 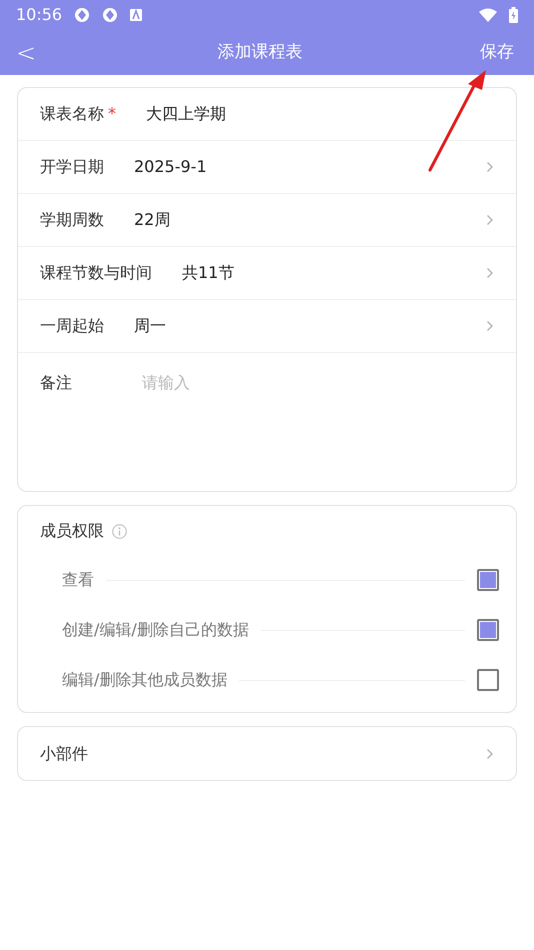 What do you see at coordinates (72, 167) in the screenshot?
I see `field-label: 开学日期` at bounding box center [72, 167].